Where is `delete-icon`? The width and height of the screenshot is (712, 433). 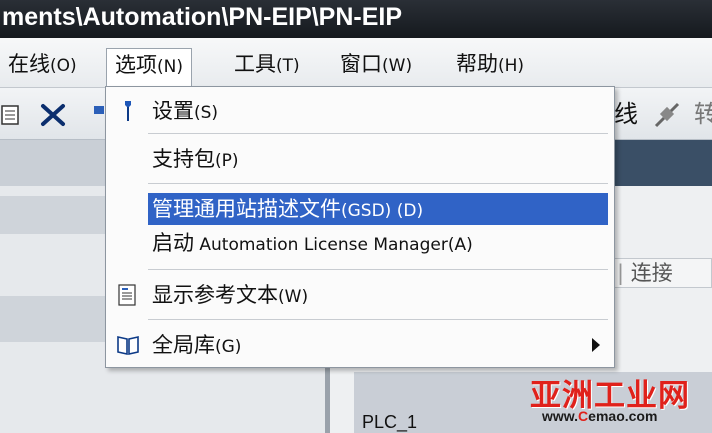
delete-icon is located at coordinates (53, 114).